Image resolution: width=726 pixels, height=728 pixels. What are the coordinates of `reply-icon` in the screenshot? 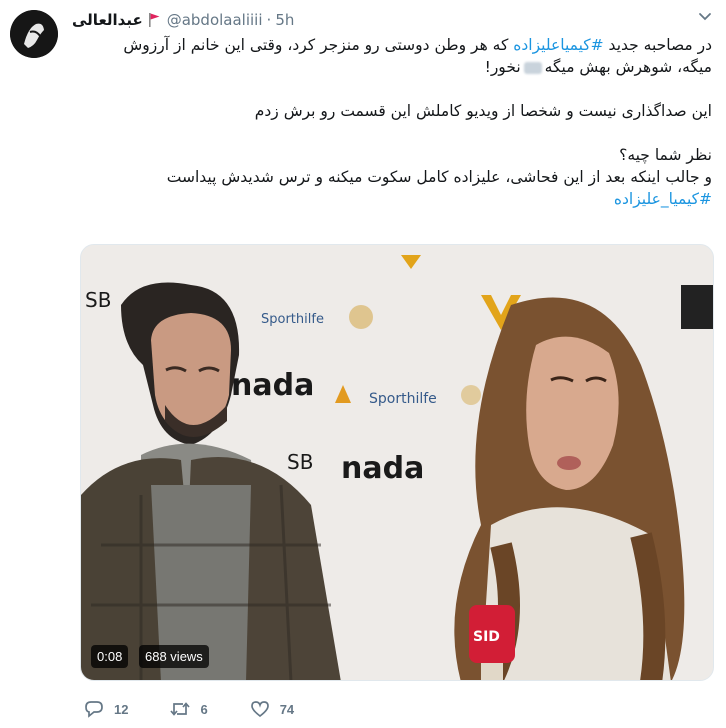 It's located at (94, 709).